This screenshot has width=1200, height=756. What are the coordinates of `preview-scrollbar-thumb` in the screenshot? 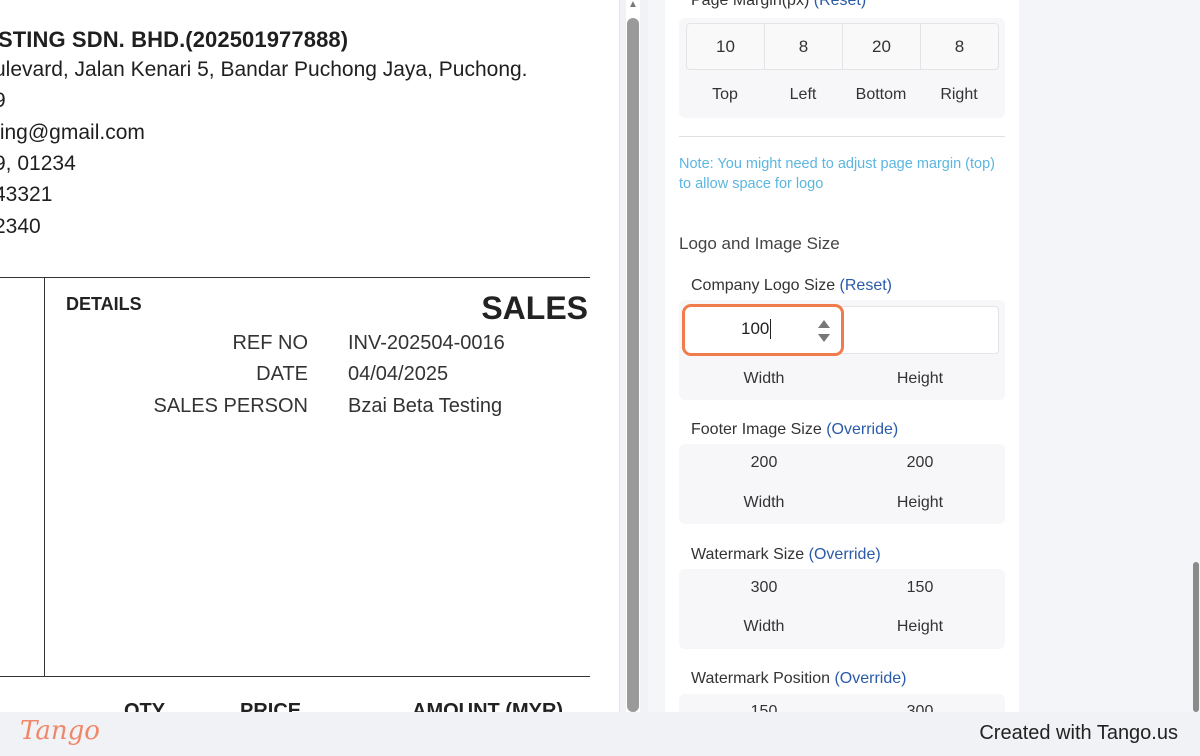 It's located at (633, 365).